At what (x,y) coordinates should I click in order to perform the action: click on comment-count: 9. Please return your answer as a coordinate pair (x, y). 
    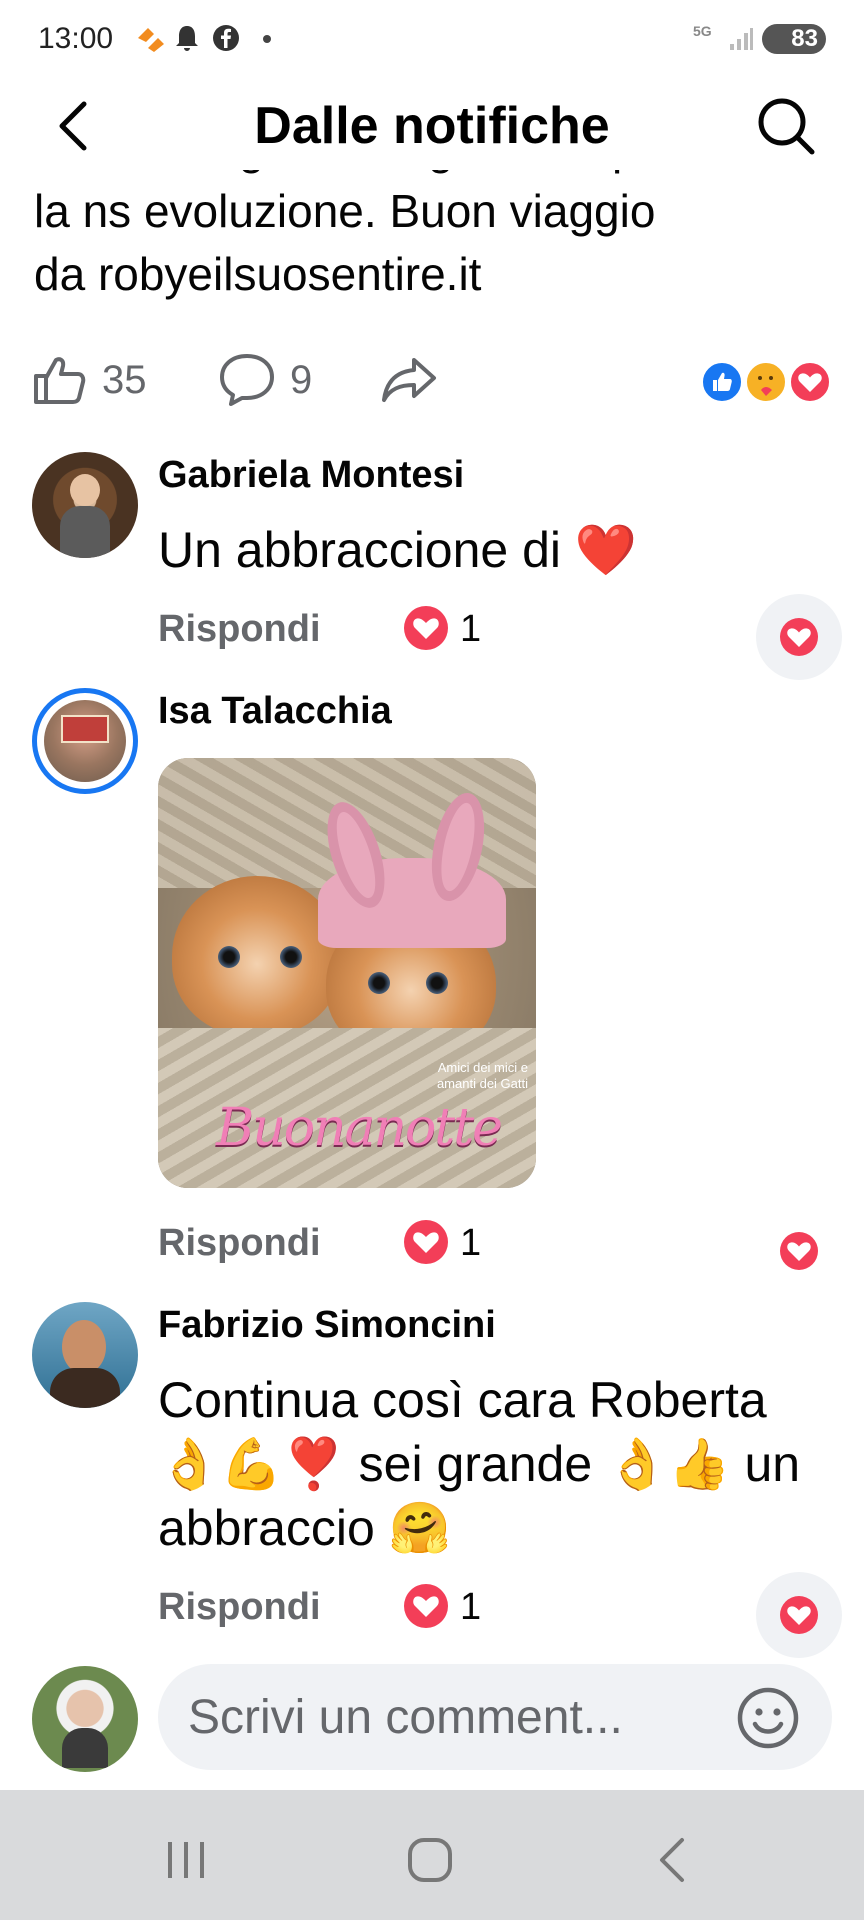
    Looking at the image, I should click on (301, 380).